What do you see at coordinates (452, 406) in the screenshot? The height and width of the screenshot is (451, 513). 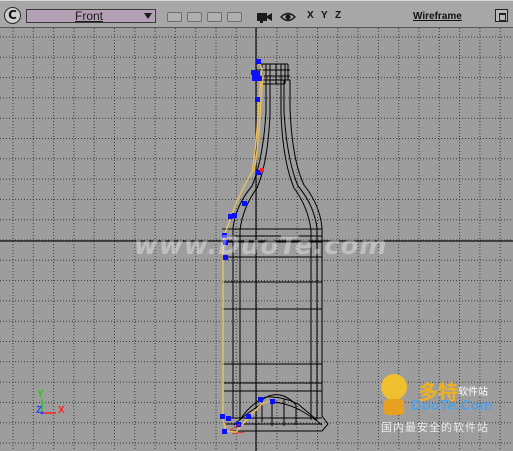 I see `logo-url: DuoTe.Com` at bounding box center [452, 406].